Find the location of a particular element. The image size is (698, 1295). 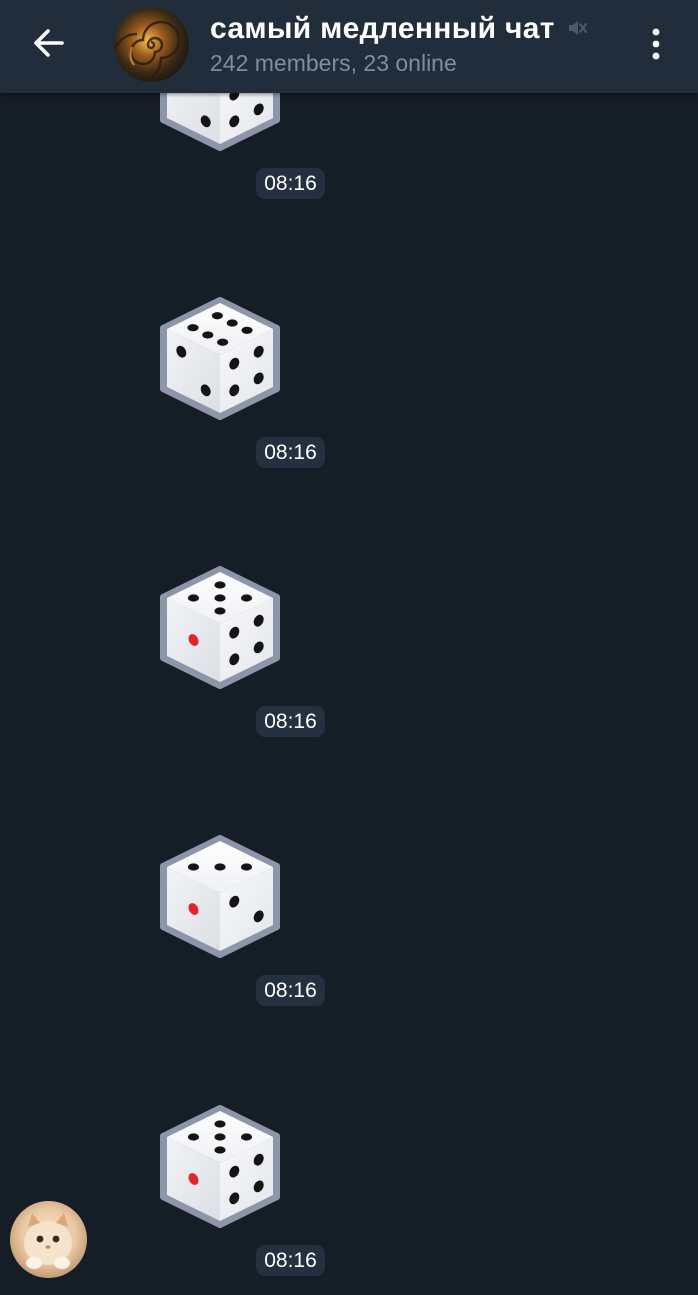

back-button is located at coordinates (49, 43).